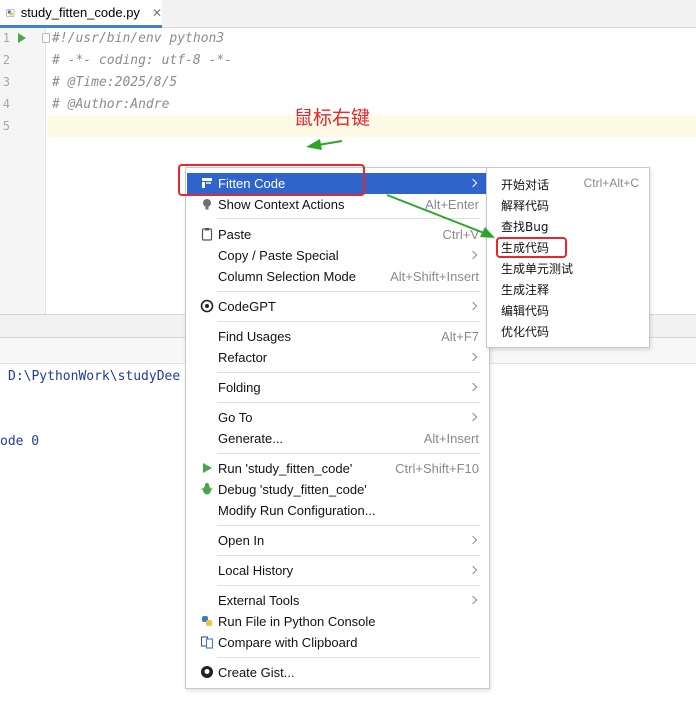 This screenshot has height=711, width=696. Describe the element at coordinates (451, 438) in the screenshot. I see `menu-item-shortcut: Alt+Insert` at that location.